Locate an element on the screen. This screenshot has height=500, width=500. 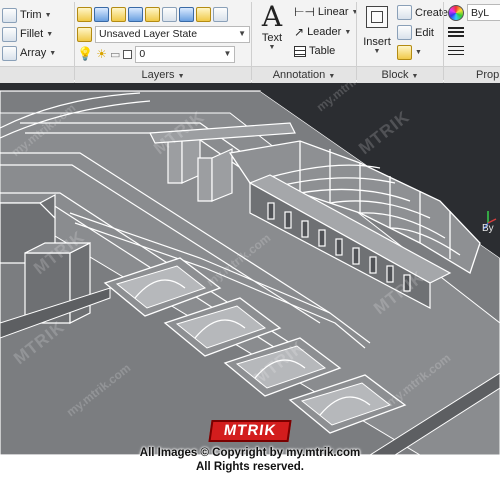
properties-panel-title: Prop is located at coordinates (472, 74).